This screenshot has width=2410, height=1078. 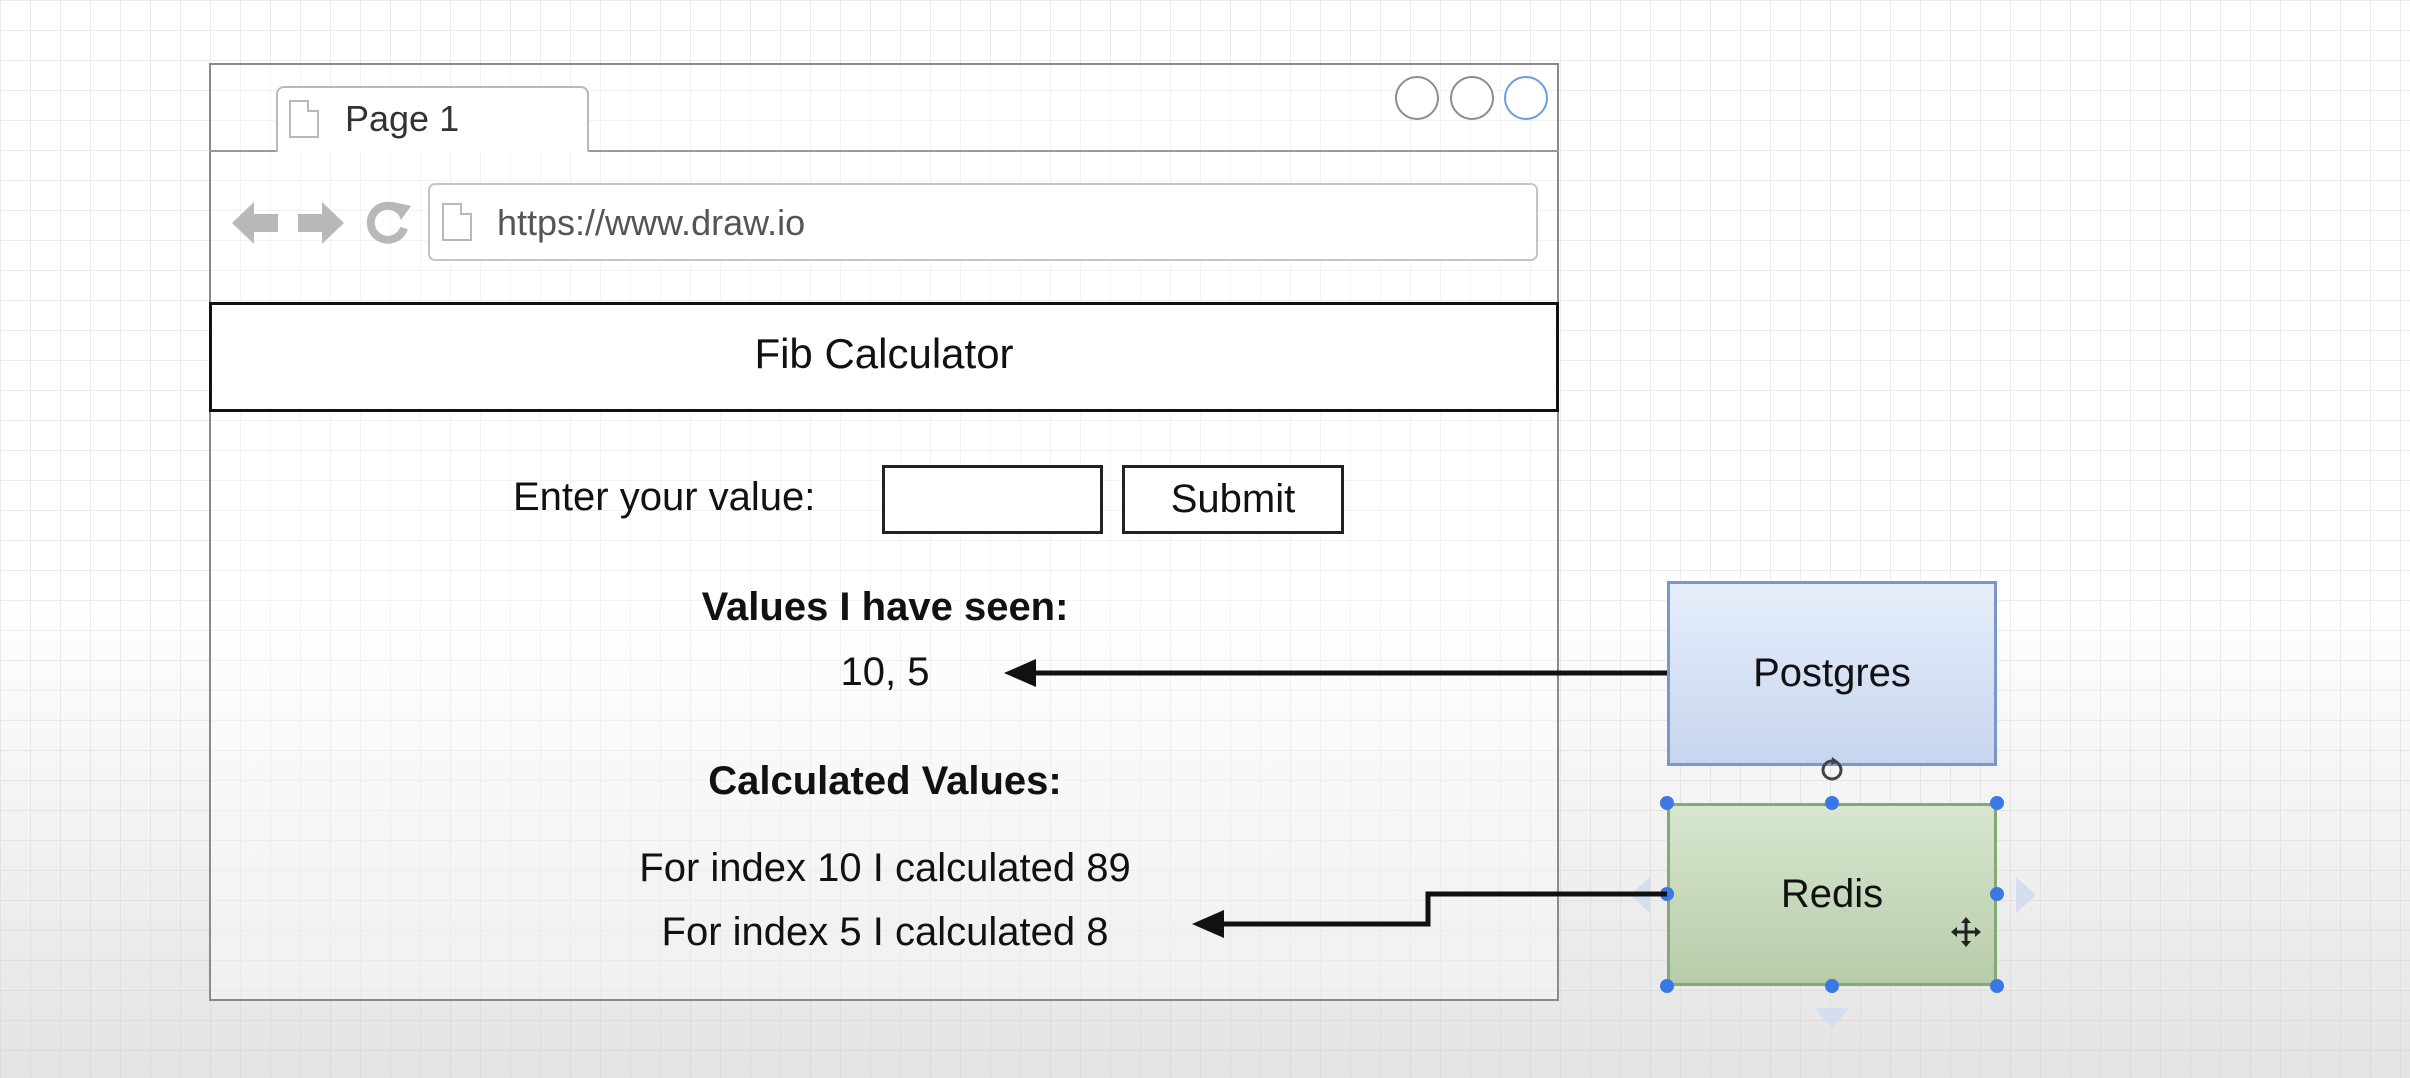 What do you see at coordinates (1429, 914) in the screenshot?
I see `redis-to-calculated-arrow` at bounding box center [1429, 914].